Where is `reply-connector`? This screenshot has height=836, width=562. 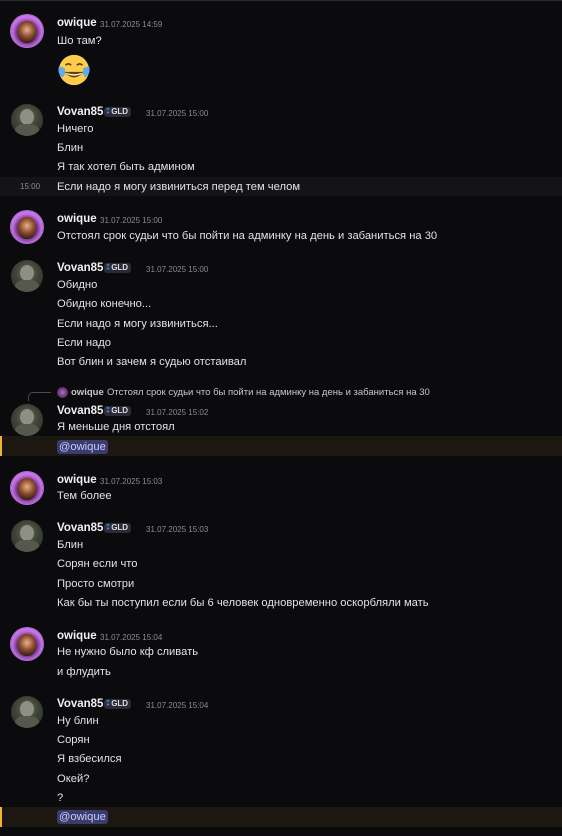 reply-connector is located at coordinates (39, 396).